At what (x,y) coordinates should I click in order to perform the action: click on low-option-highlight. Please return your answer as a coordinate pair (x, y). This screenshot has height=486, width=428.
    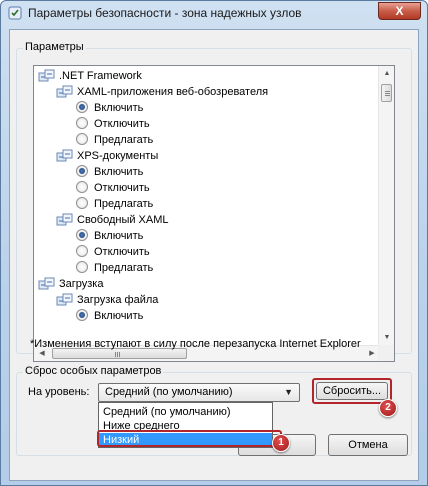
    Looking at the image, I should click on (189, 438).